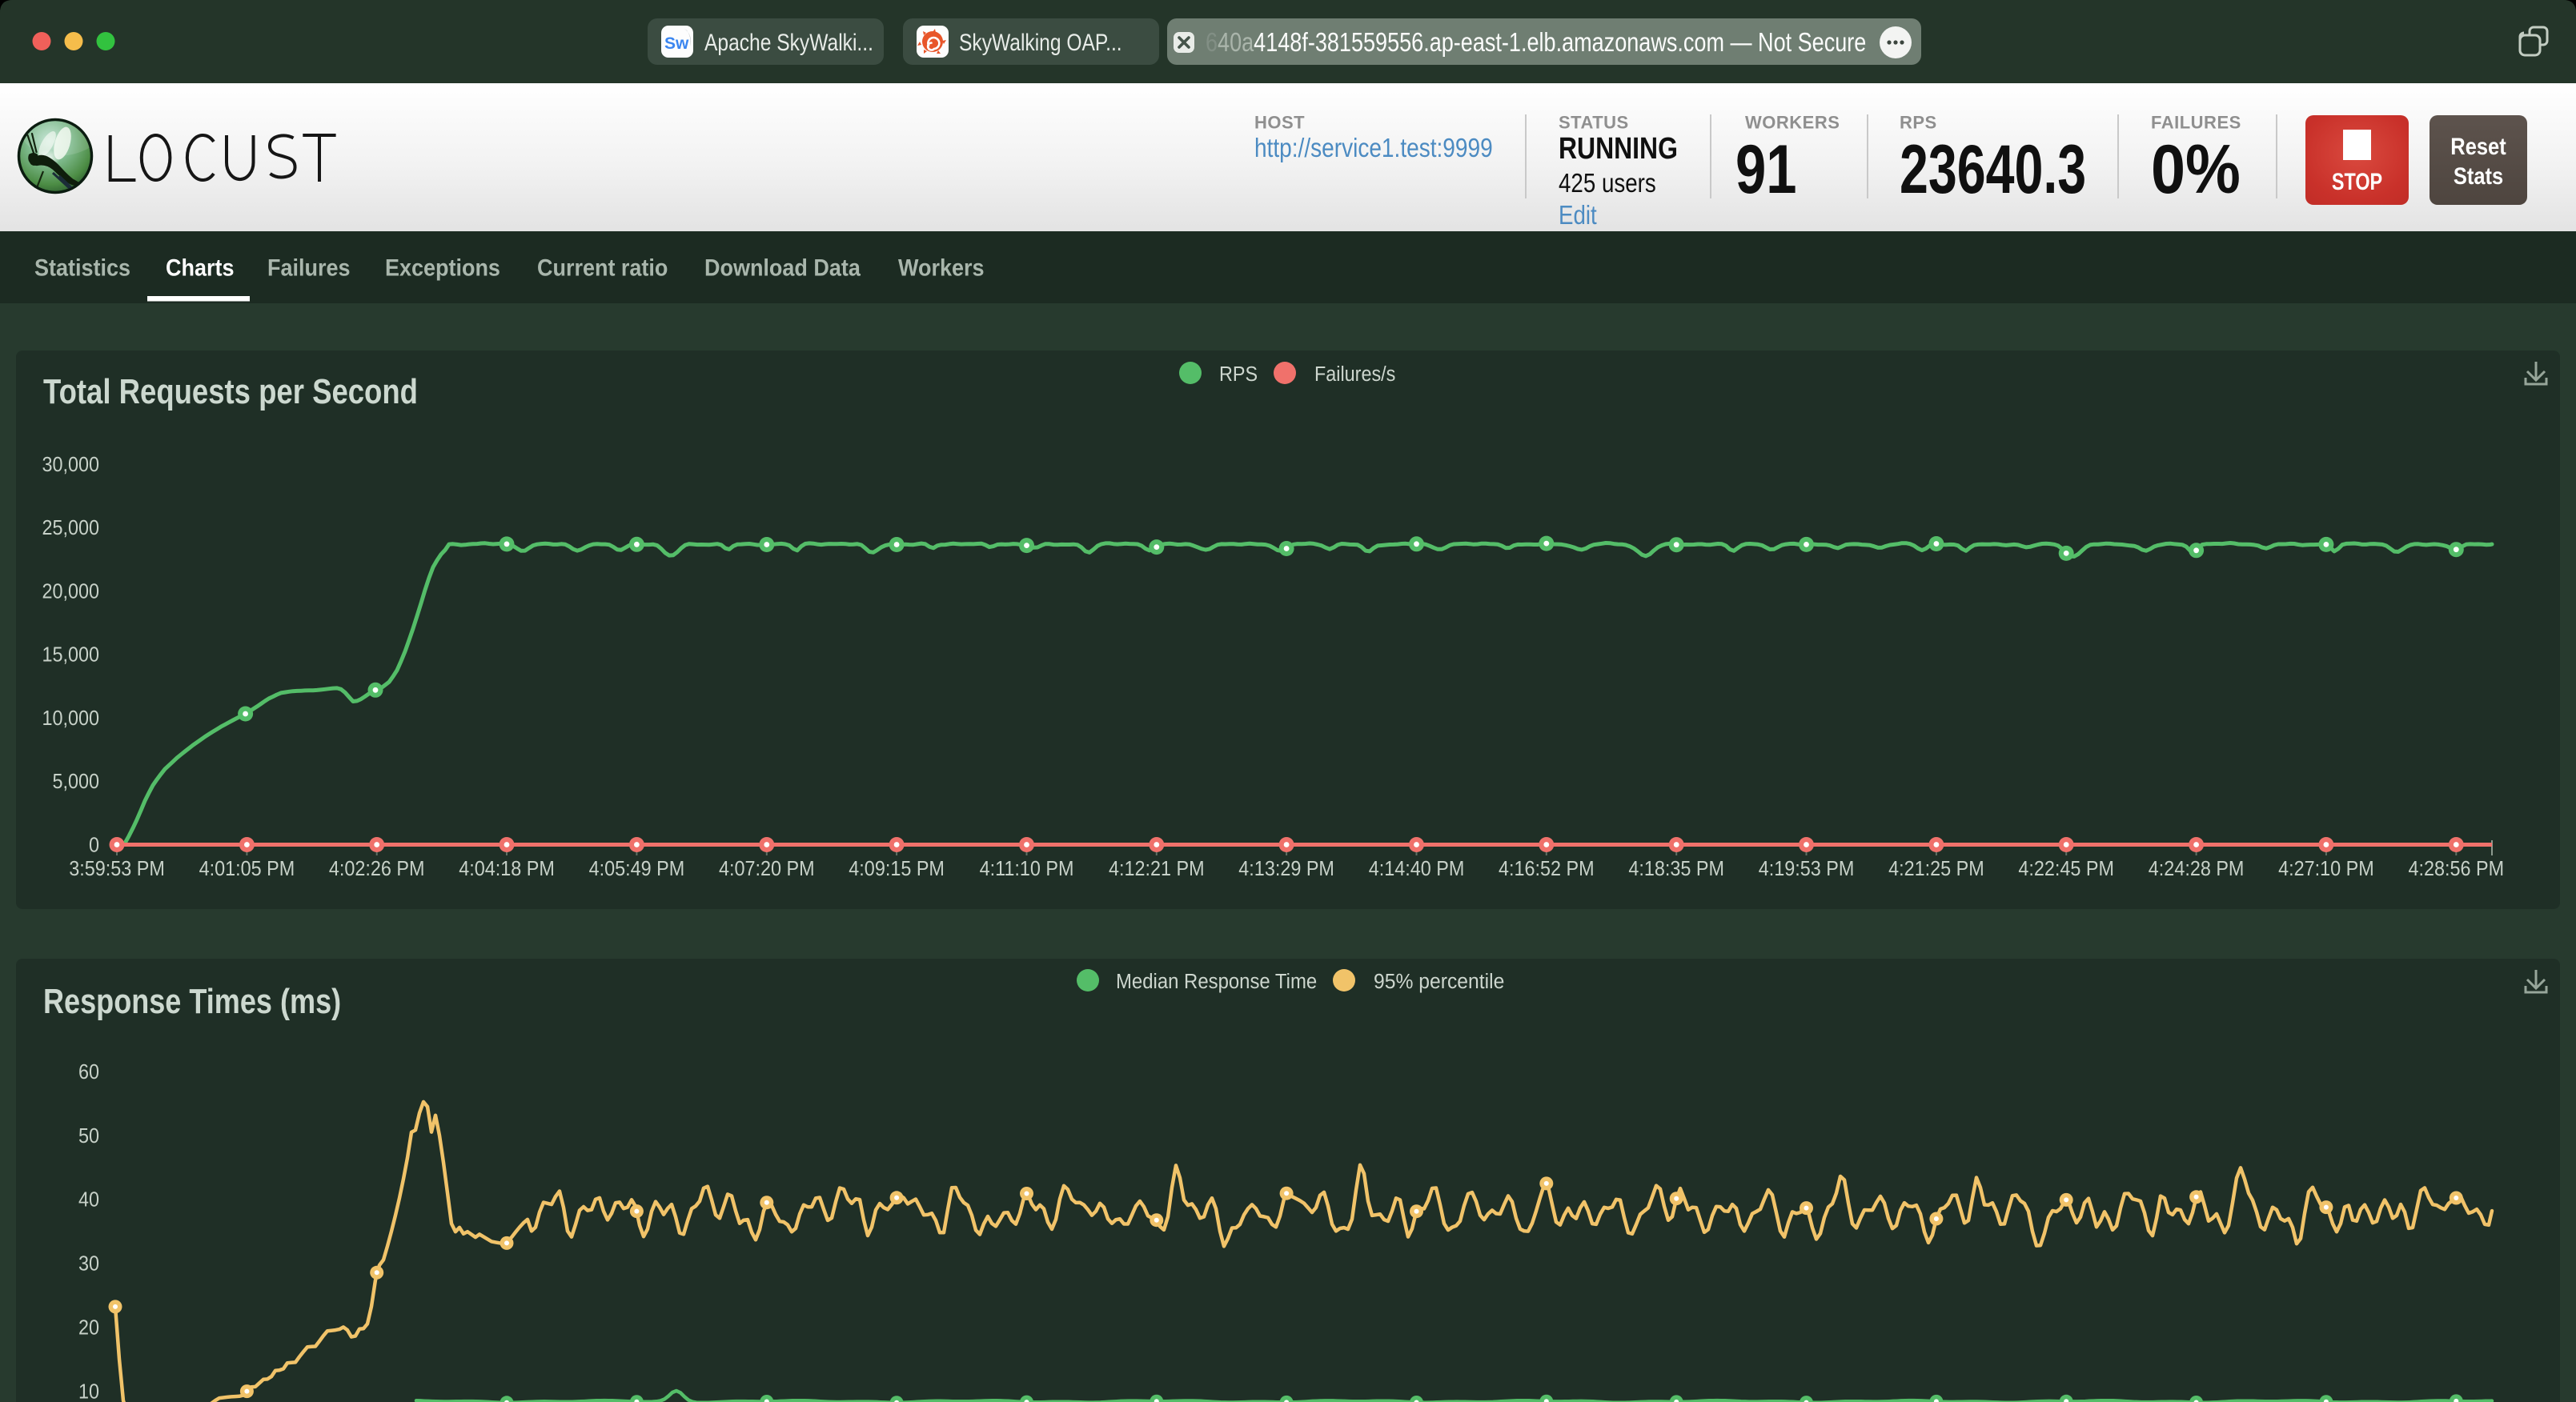 This screenshot has height=1402, width=2576. I want to click on svg-text: 4:27:10 PM, so click(2326, 869).